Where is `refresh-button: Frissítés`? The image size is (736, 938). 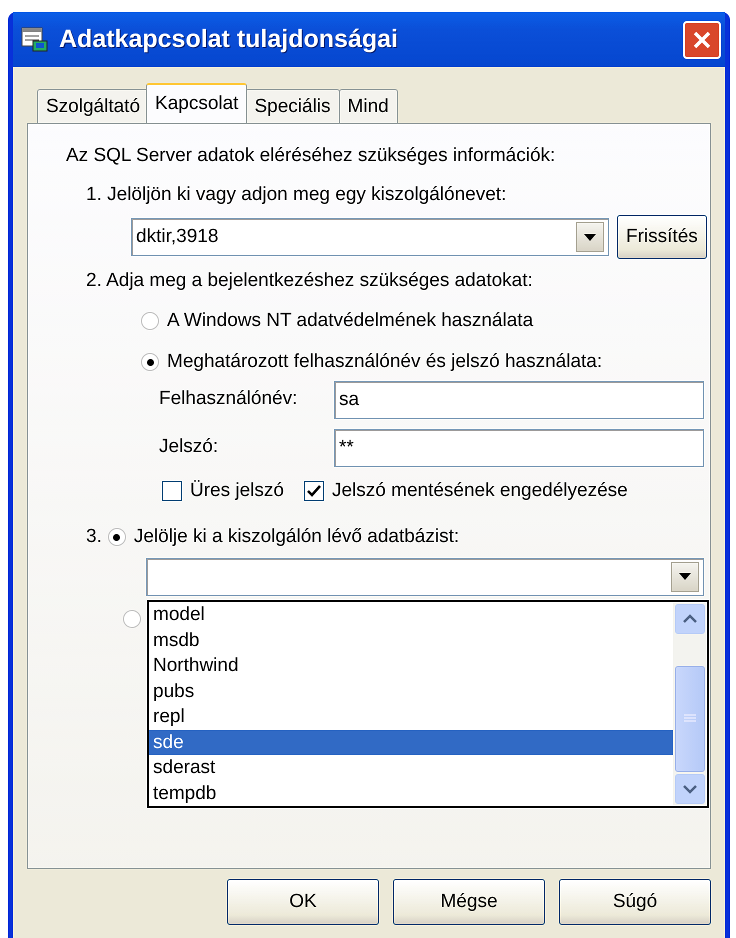 refresh-button: Frissítés is located at coordinates (662, 237).